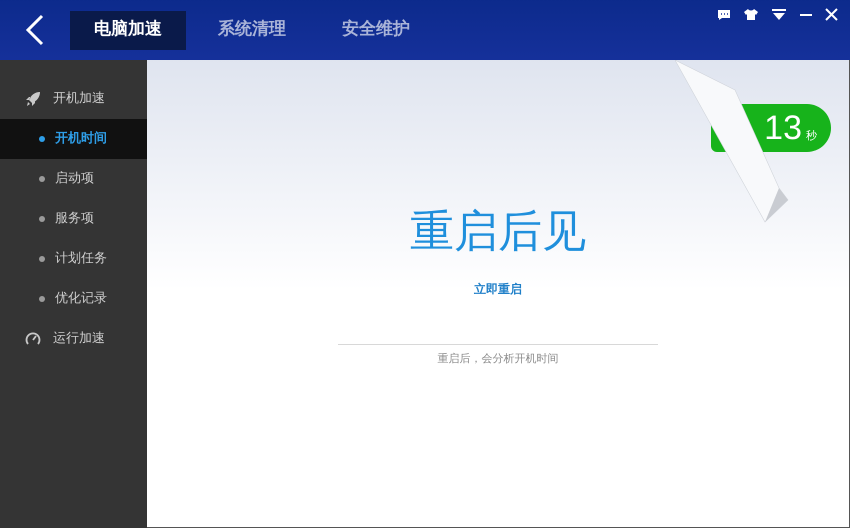 This screenshot has width=850, height=528. What do you see at coordinates (73, 299) in the screenshot?
I see `sidebar-item: 优化记录` at bounding box center [73, 299].